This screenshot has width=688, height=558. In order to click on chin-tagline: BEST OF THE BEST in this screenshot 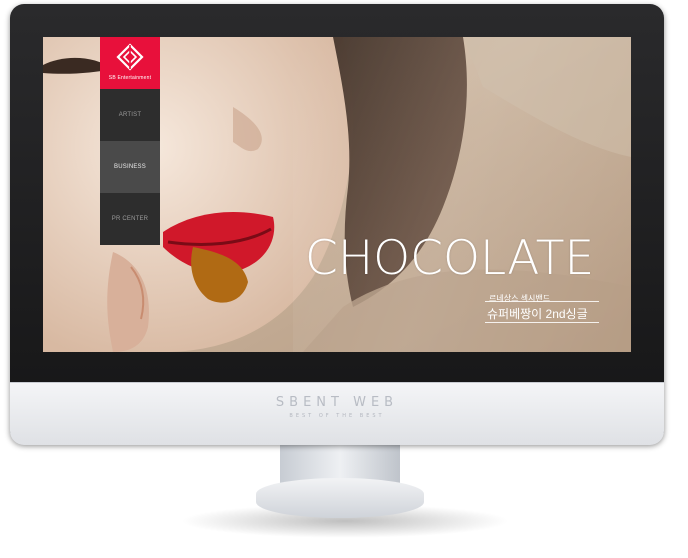, I will do `click(337, 416)`.